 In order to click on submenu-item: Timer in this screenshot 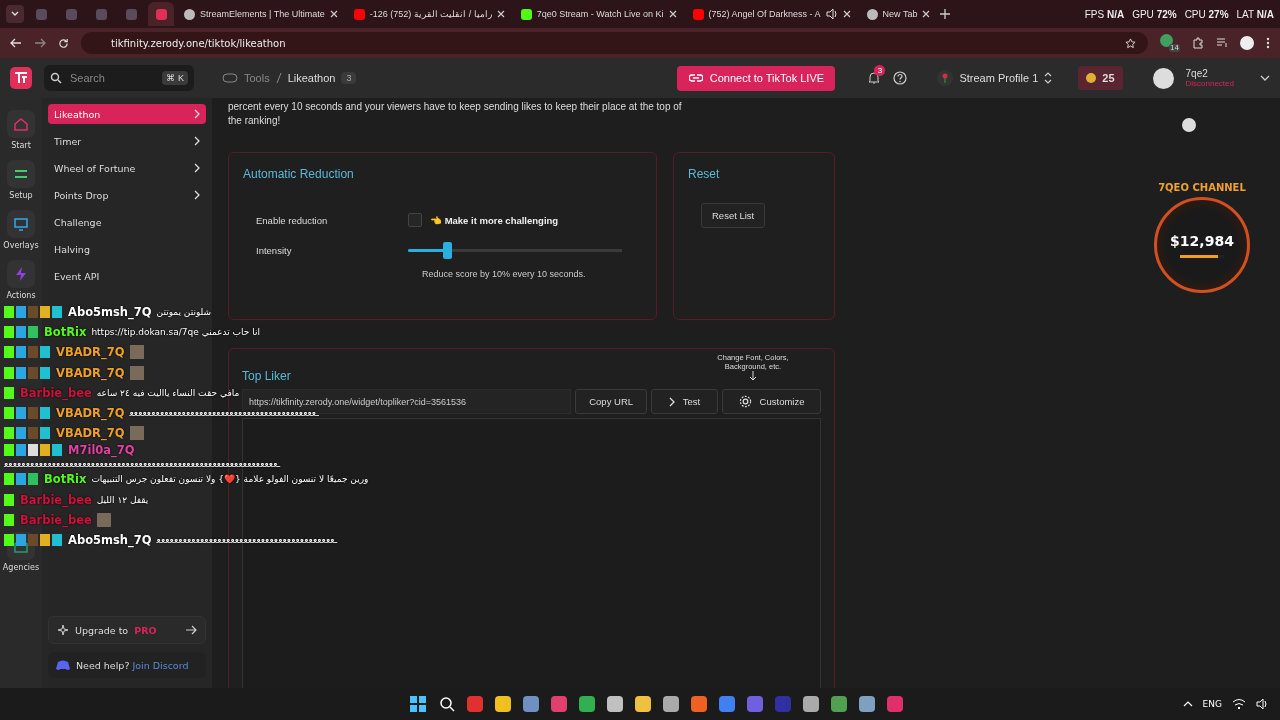, I will do `click(127, 141)`.